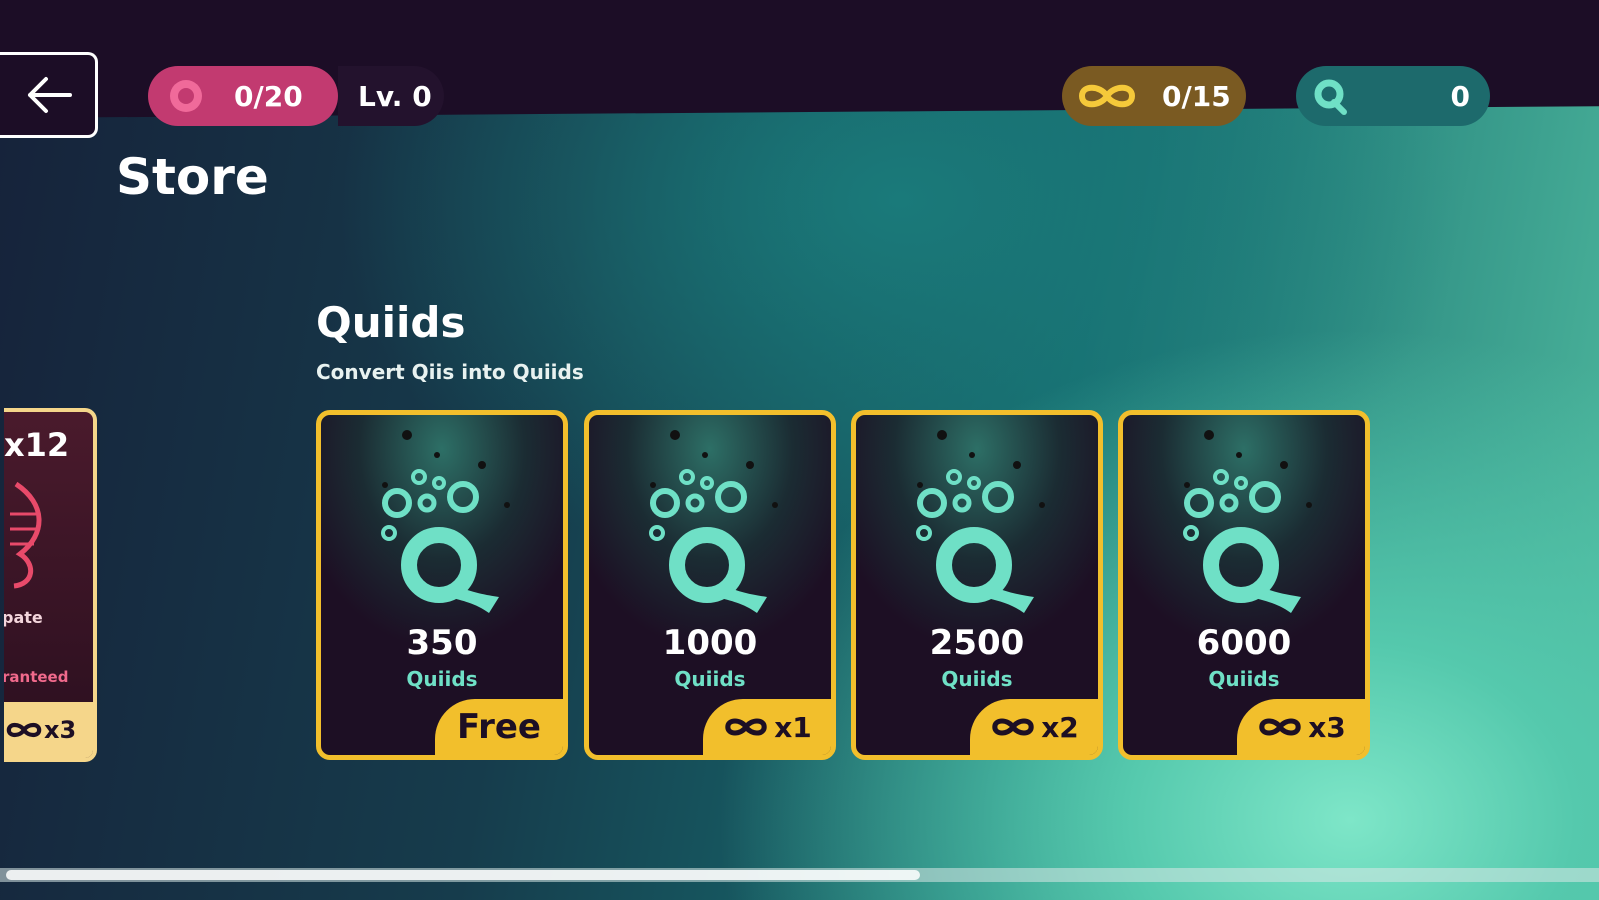  I want to click on ring-counter-value: 0/20, so click(268, 96).